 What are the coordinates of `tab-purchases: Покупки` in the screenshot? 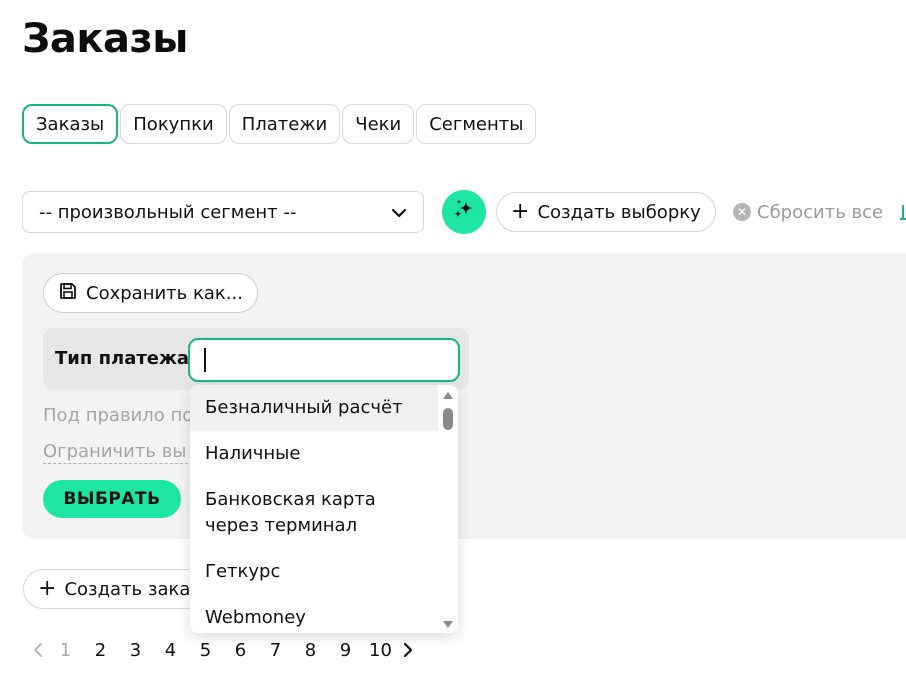 It's located at (173, 124).